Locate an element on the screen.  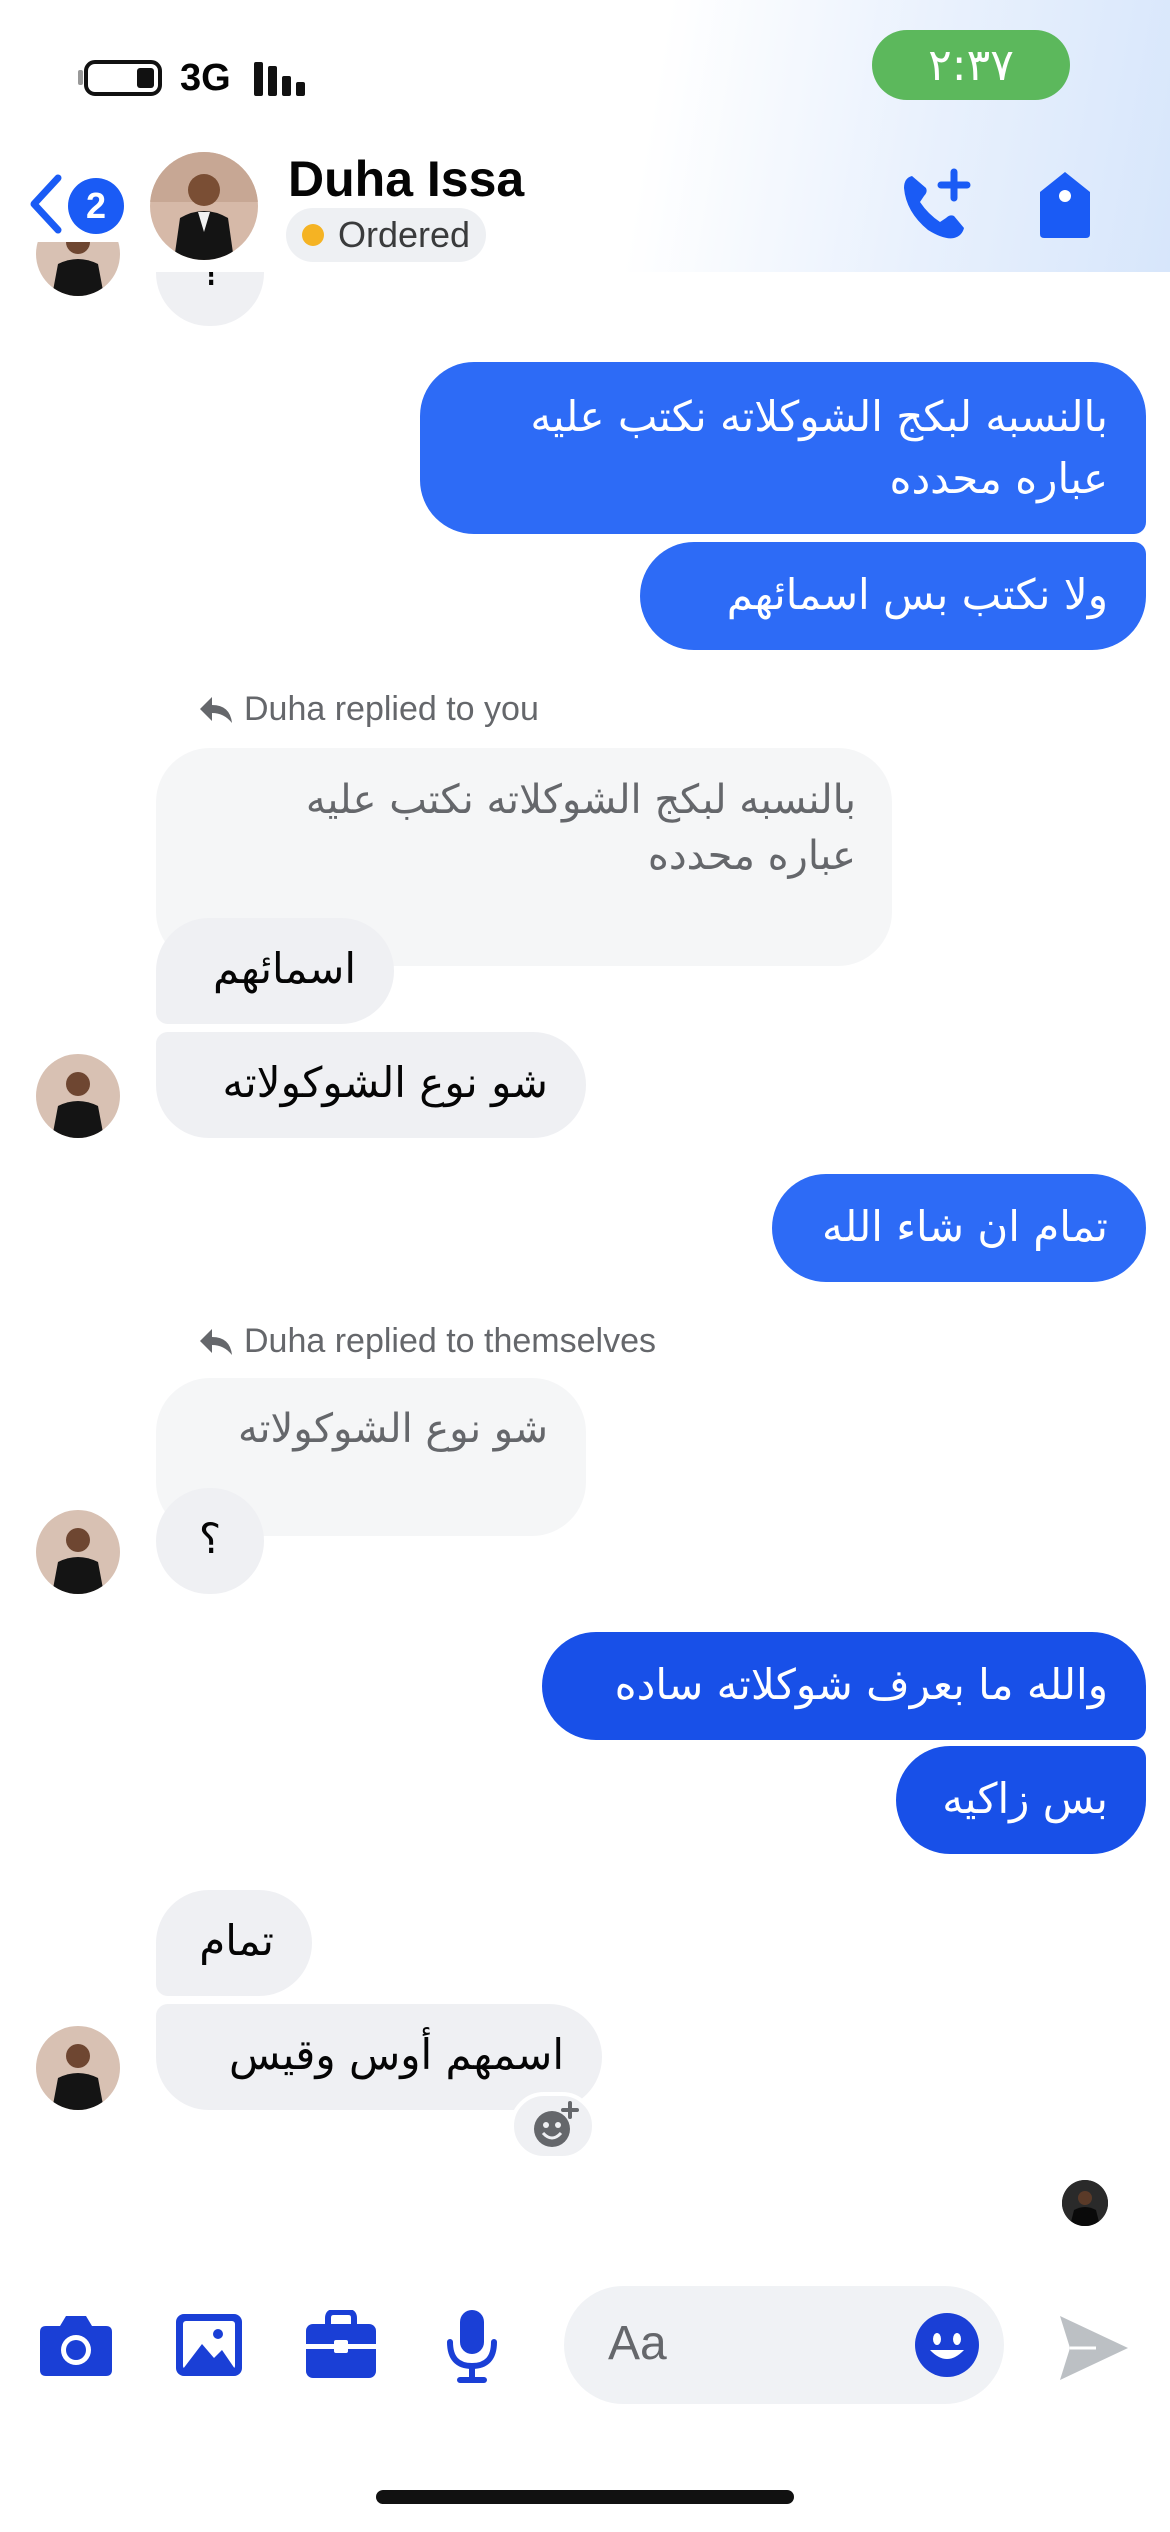
back-chevron-icon is located at coordinates (46, 204).